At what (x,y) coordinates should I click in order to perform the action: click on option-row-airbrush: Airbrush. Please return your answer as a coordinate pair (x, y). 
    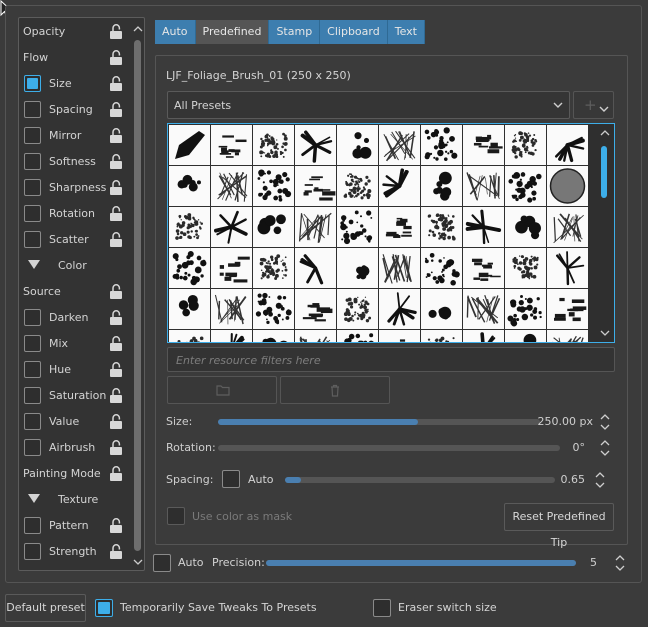
    Looking at the image, I should click on (74, 448).